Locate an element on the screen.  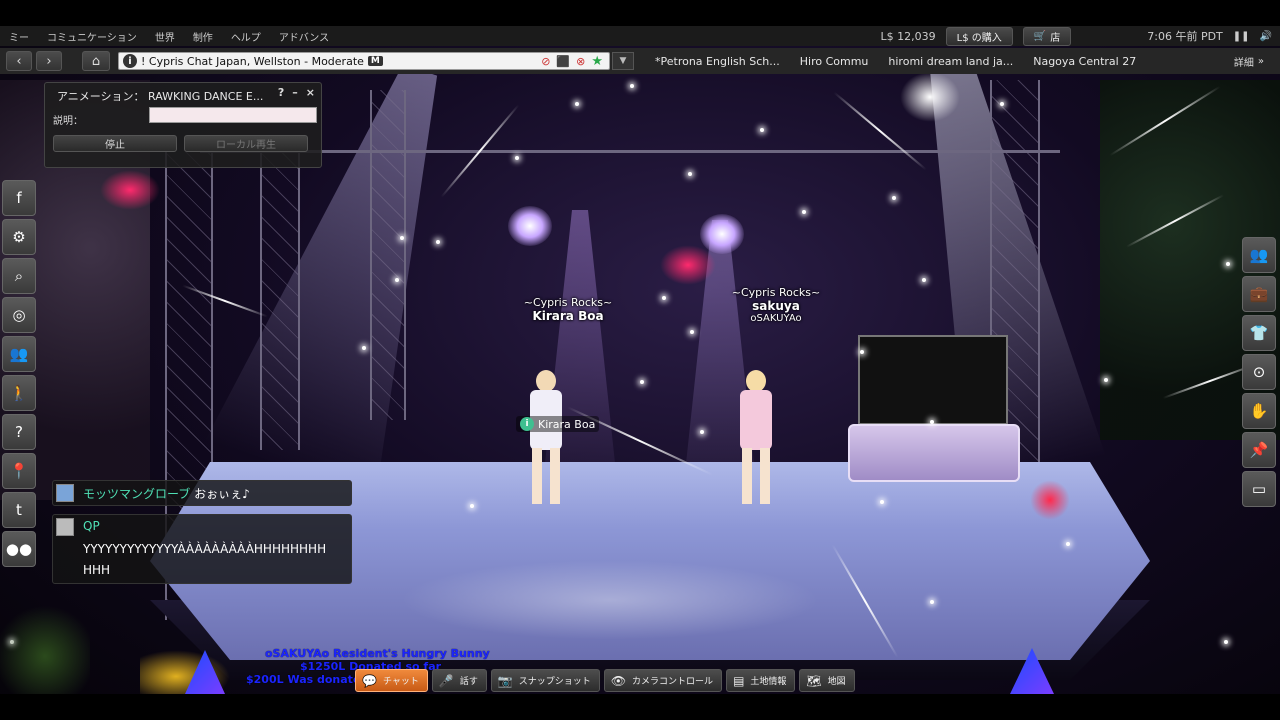
dj-booth is located at coordinates (934, 453).